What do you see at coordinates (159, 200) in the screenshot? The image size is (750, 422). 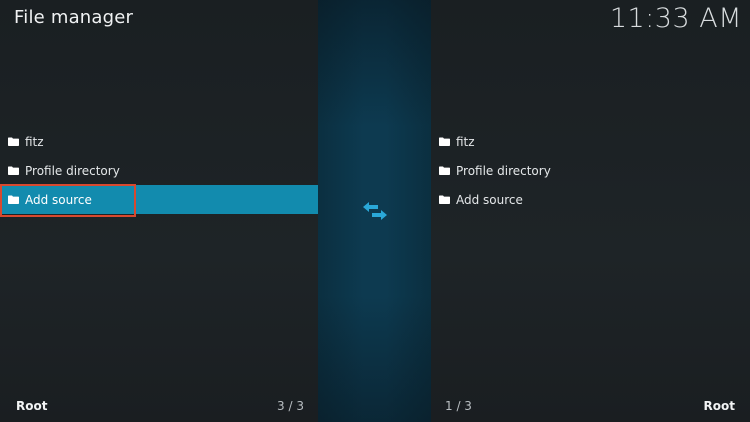 I see `left-list-item-add-source: Add source` at bounding box center [159, 200].